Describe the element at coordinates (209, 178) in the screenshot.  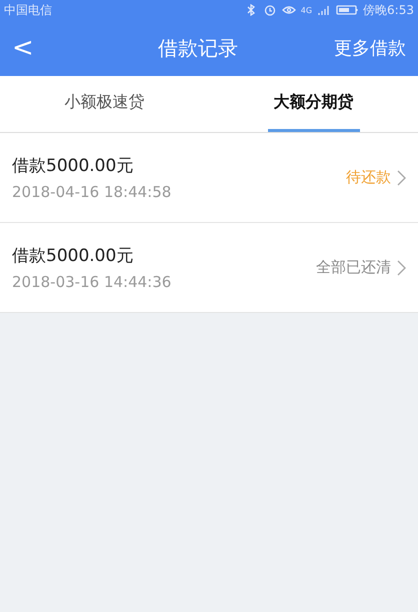
I see `loan-record-row: 借款5000.00元 2018-04-16 18:44:58 待还款` at that location.